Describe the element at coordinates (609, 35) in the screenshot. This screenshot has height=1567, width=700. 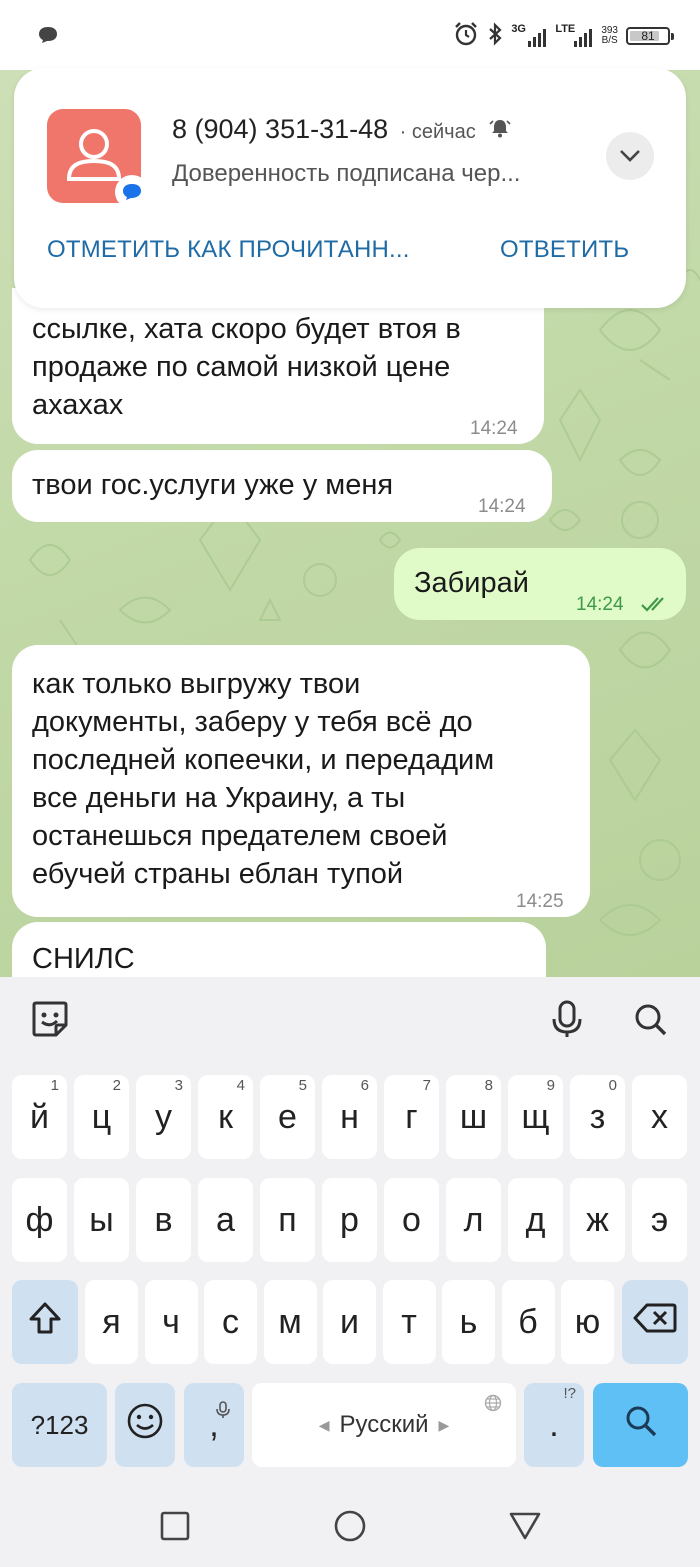
I see `network-speed: 393 B/S` at that location.